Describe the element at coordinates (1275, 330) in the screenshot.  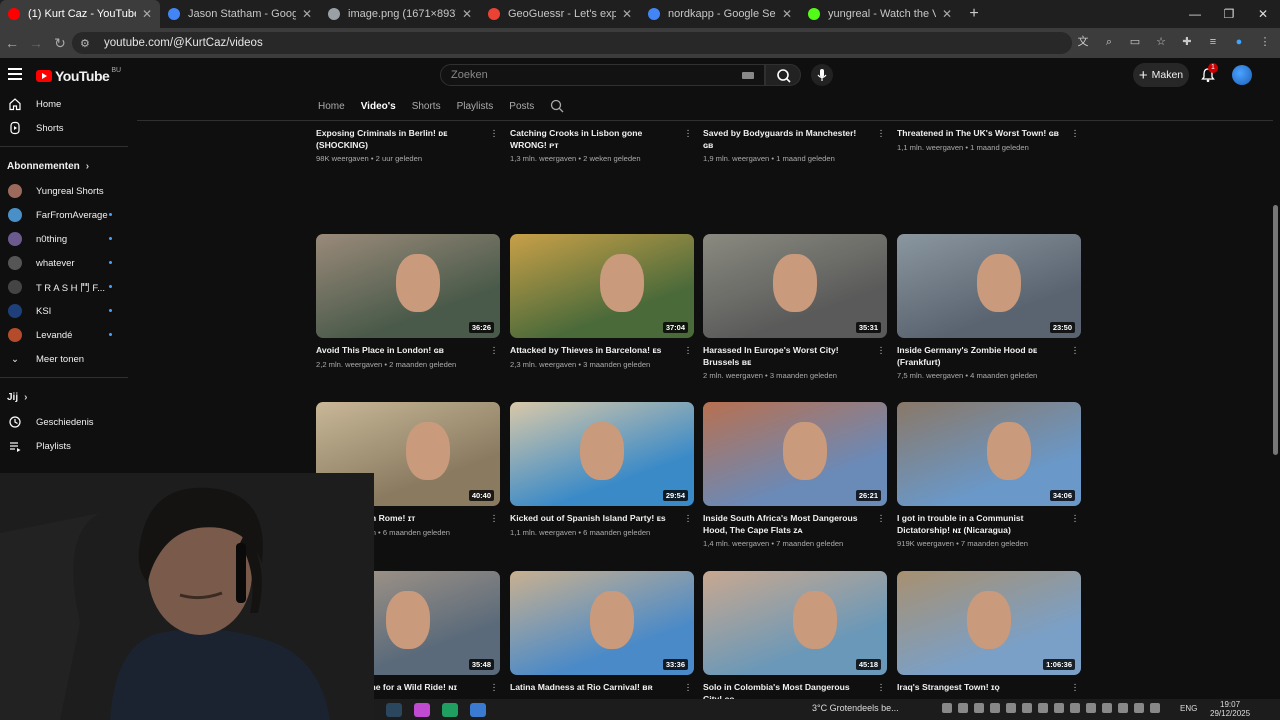
I see `scrollbar-thumb` at that location.